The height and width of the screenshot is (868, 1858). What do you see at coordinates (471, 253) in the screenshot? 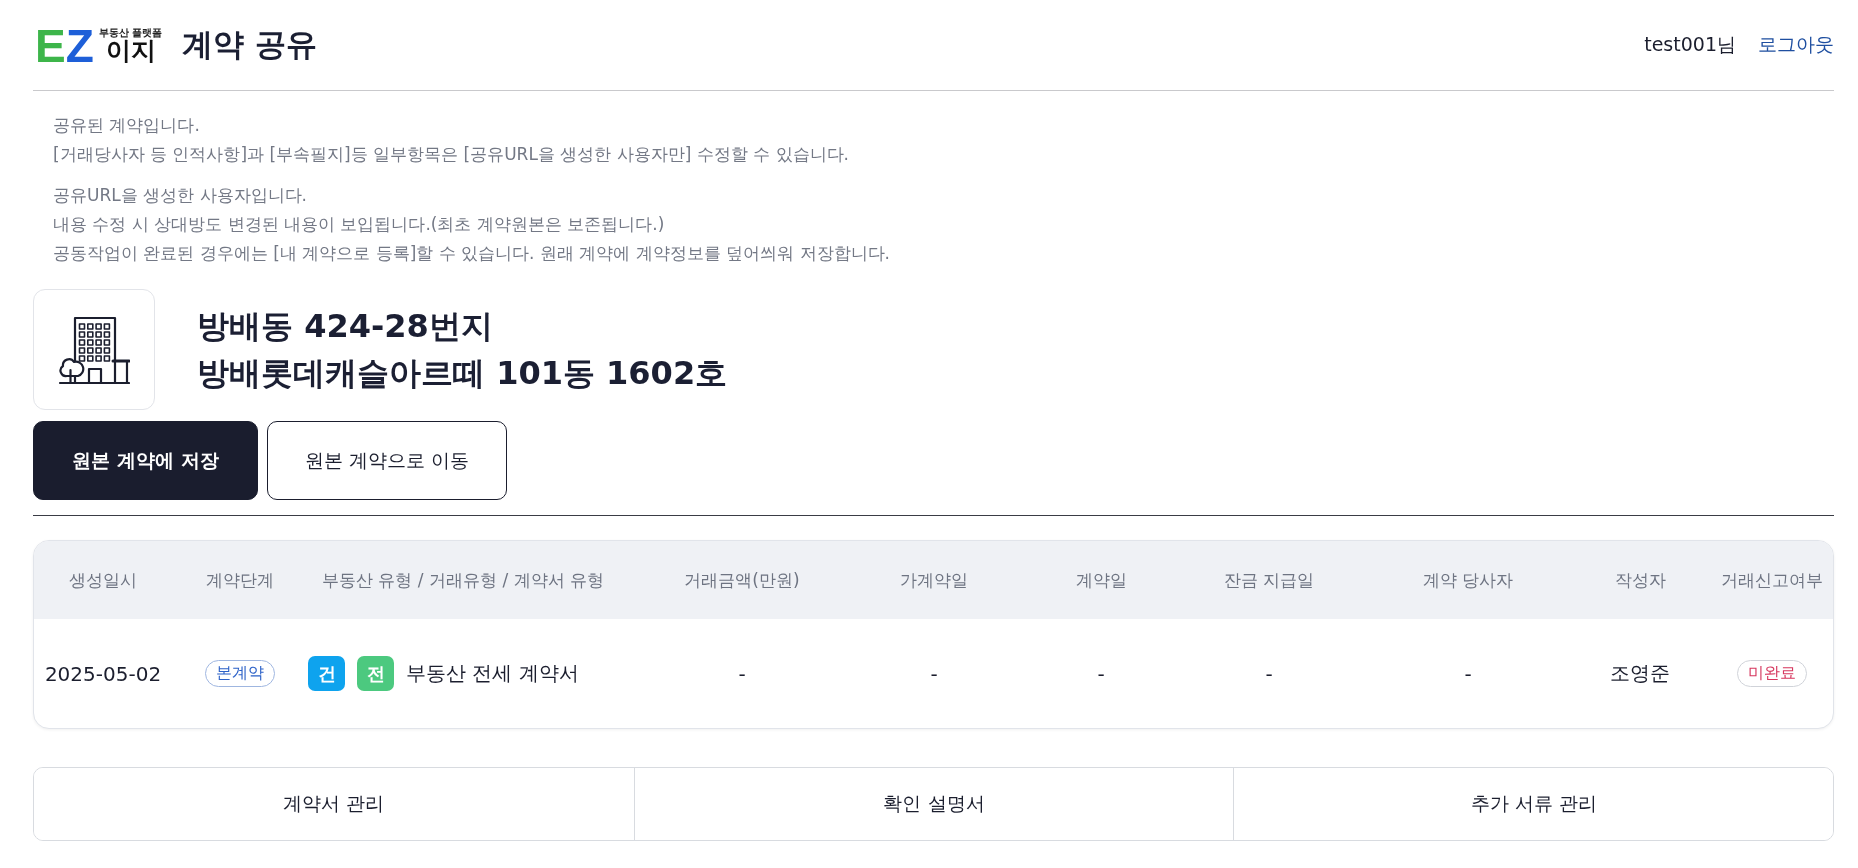
I see `notice-text: 공동작업이 완료된 경우에는 [내 계약으로 등록]할 수 있습니다. 원래 계약에 계약정보를 덮어씌워 저장합니다.` at bounding box center [471, 253].